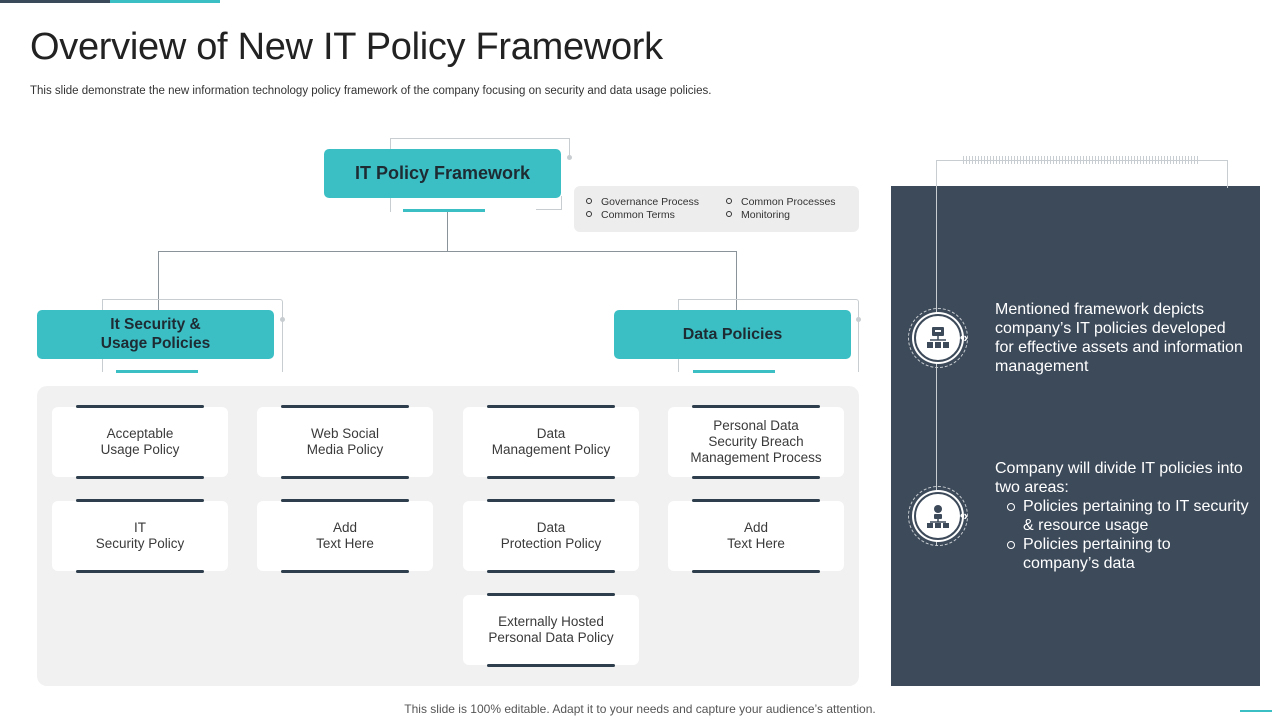  Describe the element at coordinates (155, 334) in the screenshot. I see `branch-security-usage: It Security & Usage Policies` at that location.